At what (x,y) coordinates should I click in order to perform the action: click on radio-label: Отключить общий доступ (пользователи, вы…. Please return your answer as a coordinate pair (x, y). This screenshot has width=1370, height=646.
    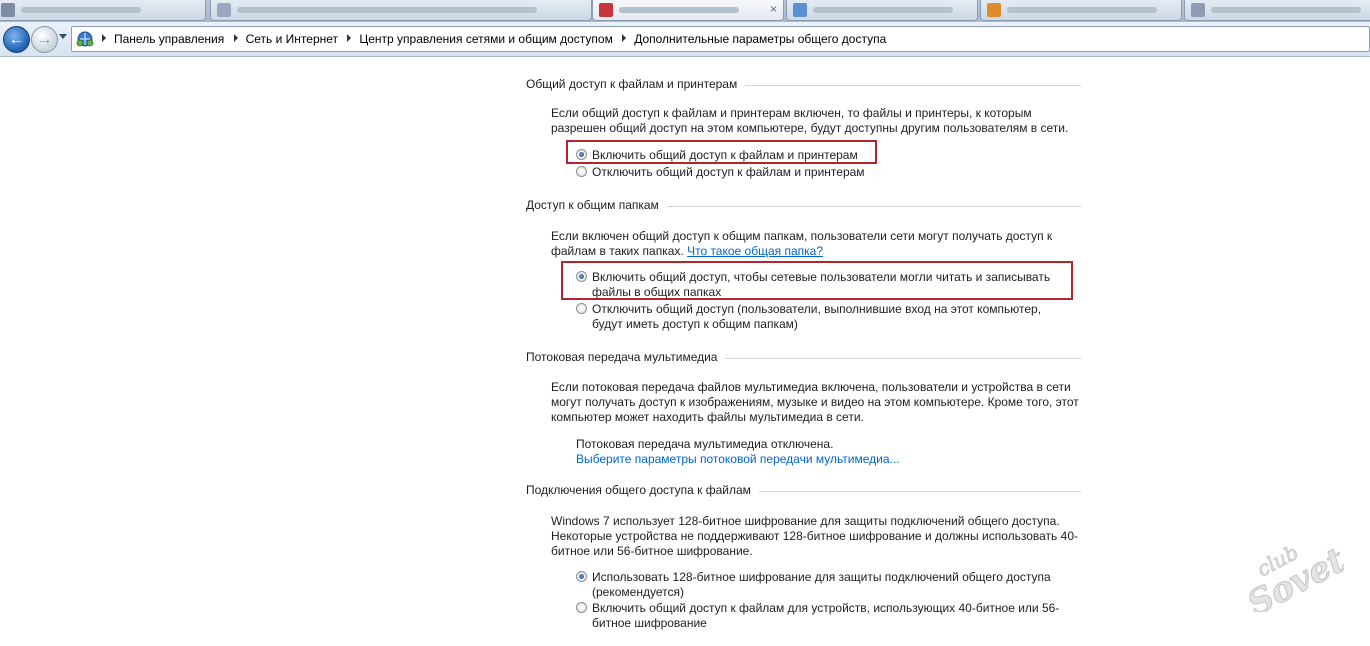
    Looking at the image, I should click on (832, 317).